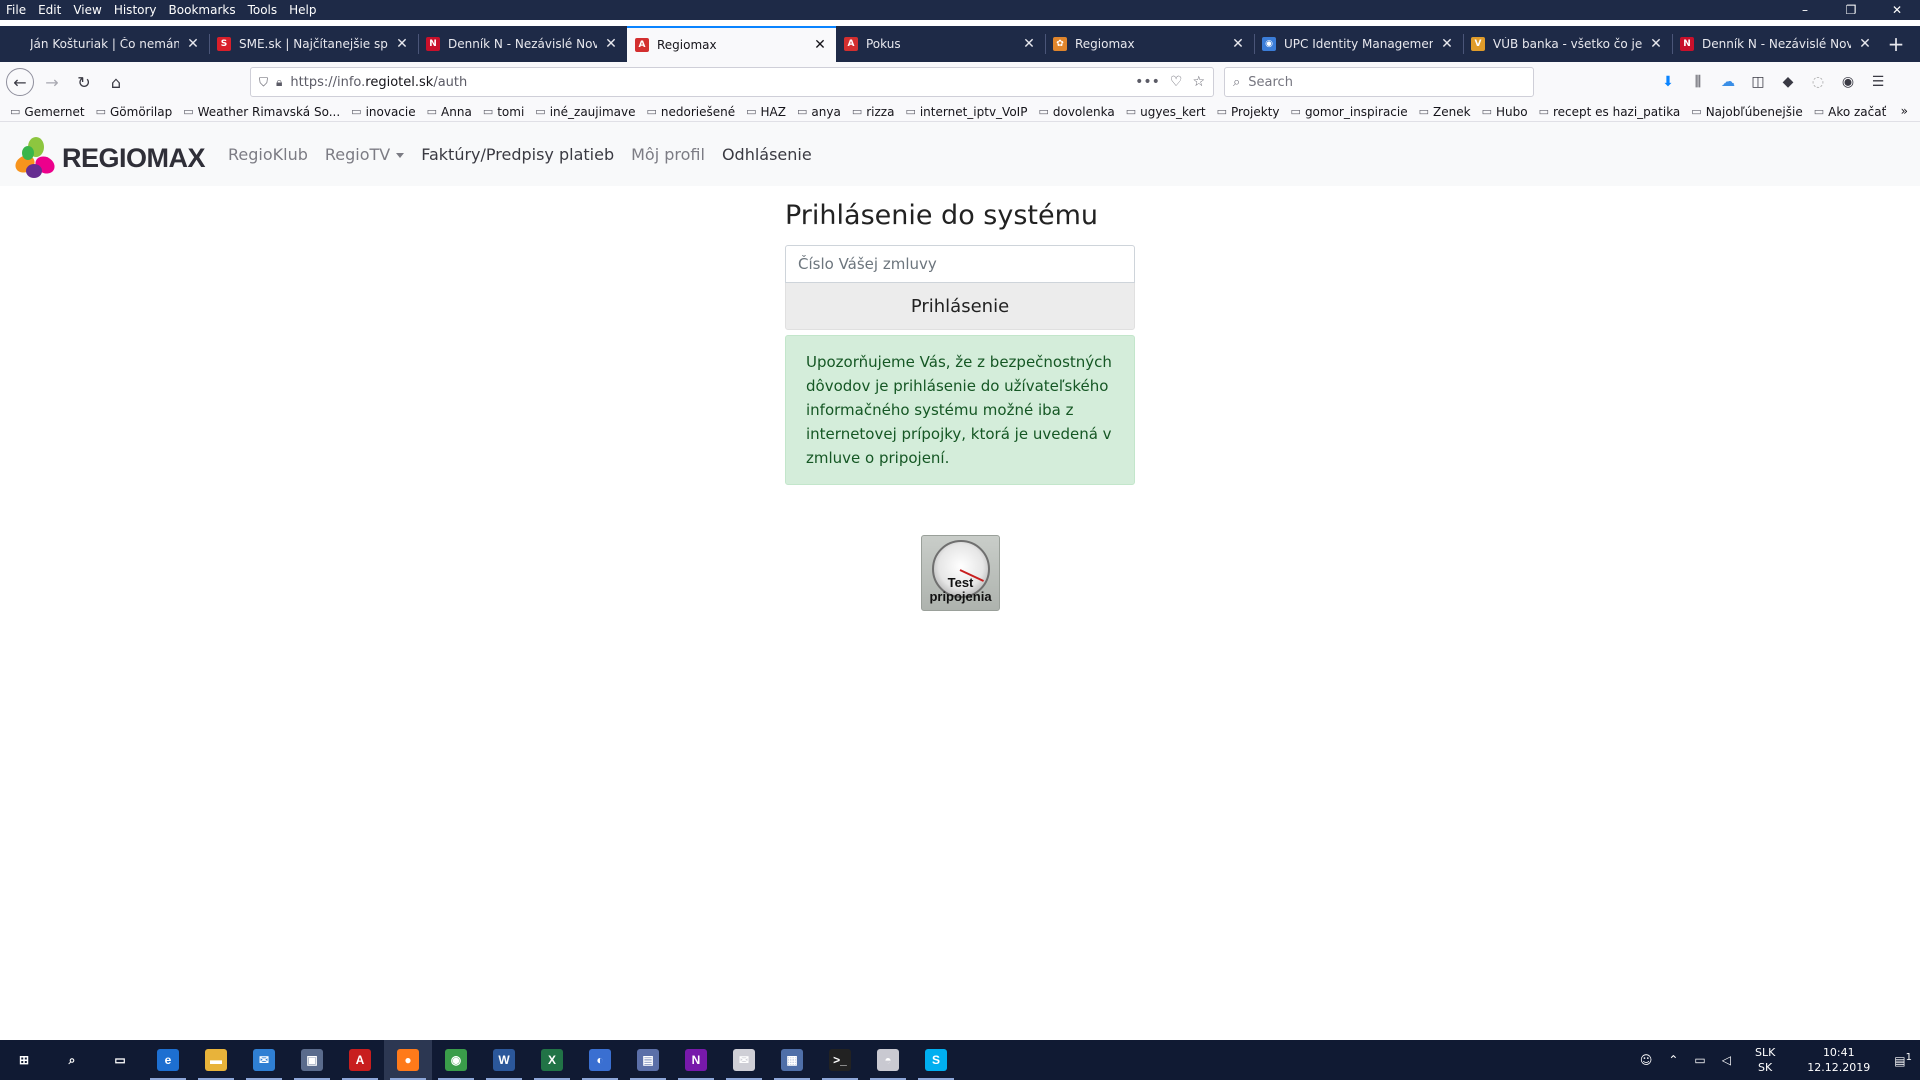 The width and height of the screenshot is (1920, 1080). I want to click on taskbar-search: ⌕, so click(72, 1060).